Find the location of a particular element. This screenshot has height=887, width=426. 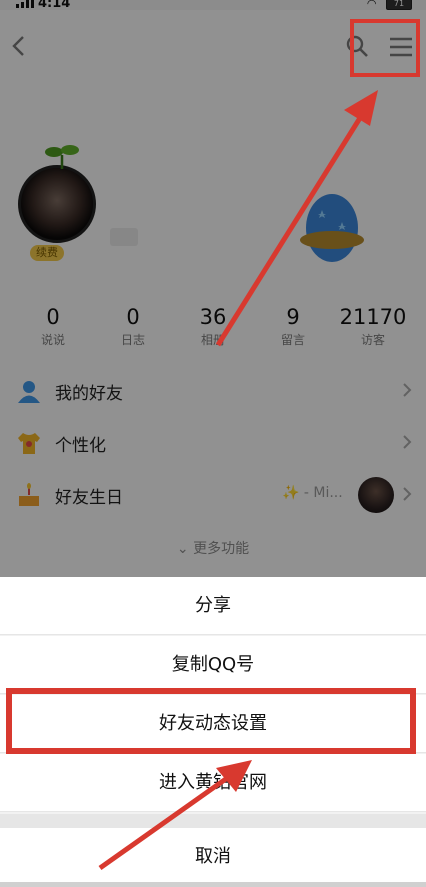

watermark-logo: Bai 经验 is located at coordinates (343, 853).